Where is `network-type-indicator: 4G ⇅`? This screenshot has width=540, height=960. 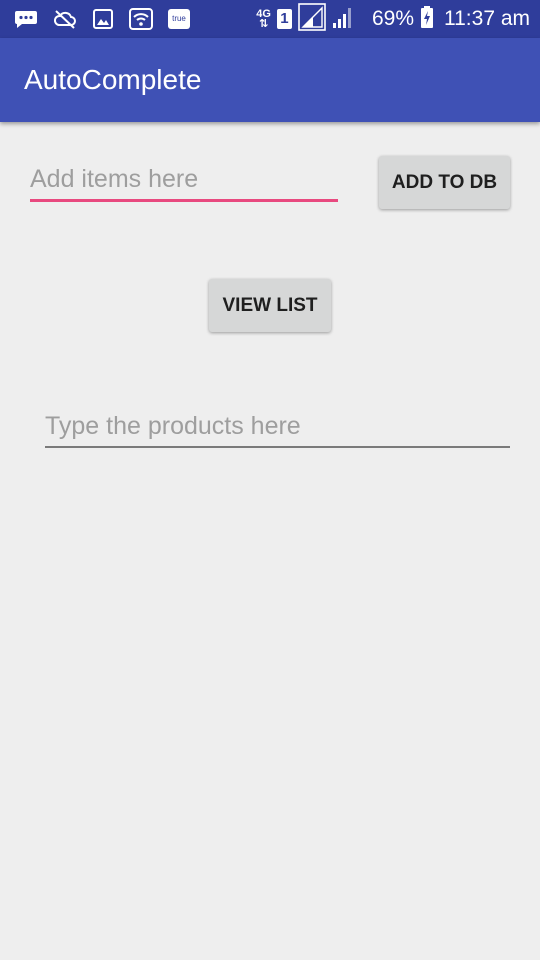
network-type-indicator: 4G ⇅ is located at coordinates (263, 19).